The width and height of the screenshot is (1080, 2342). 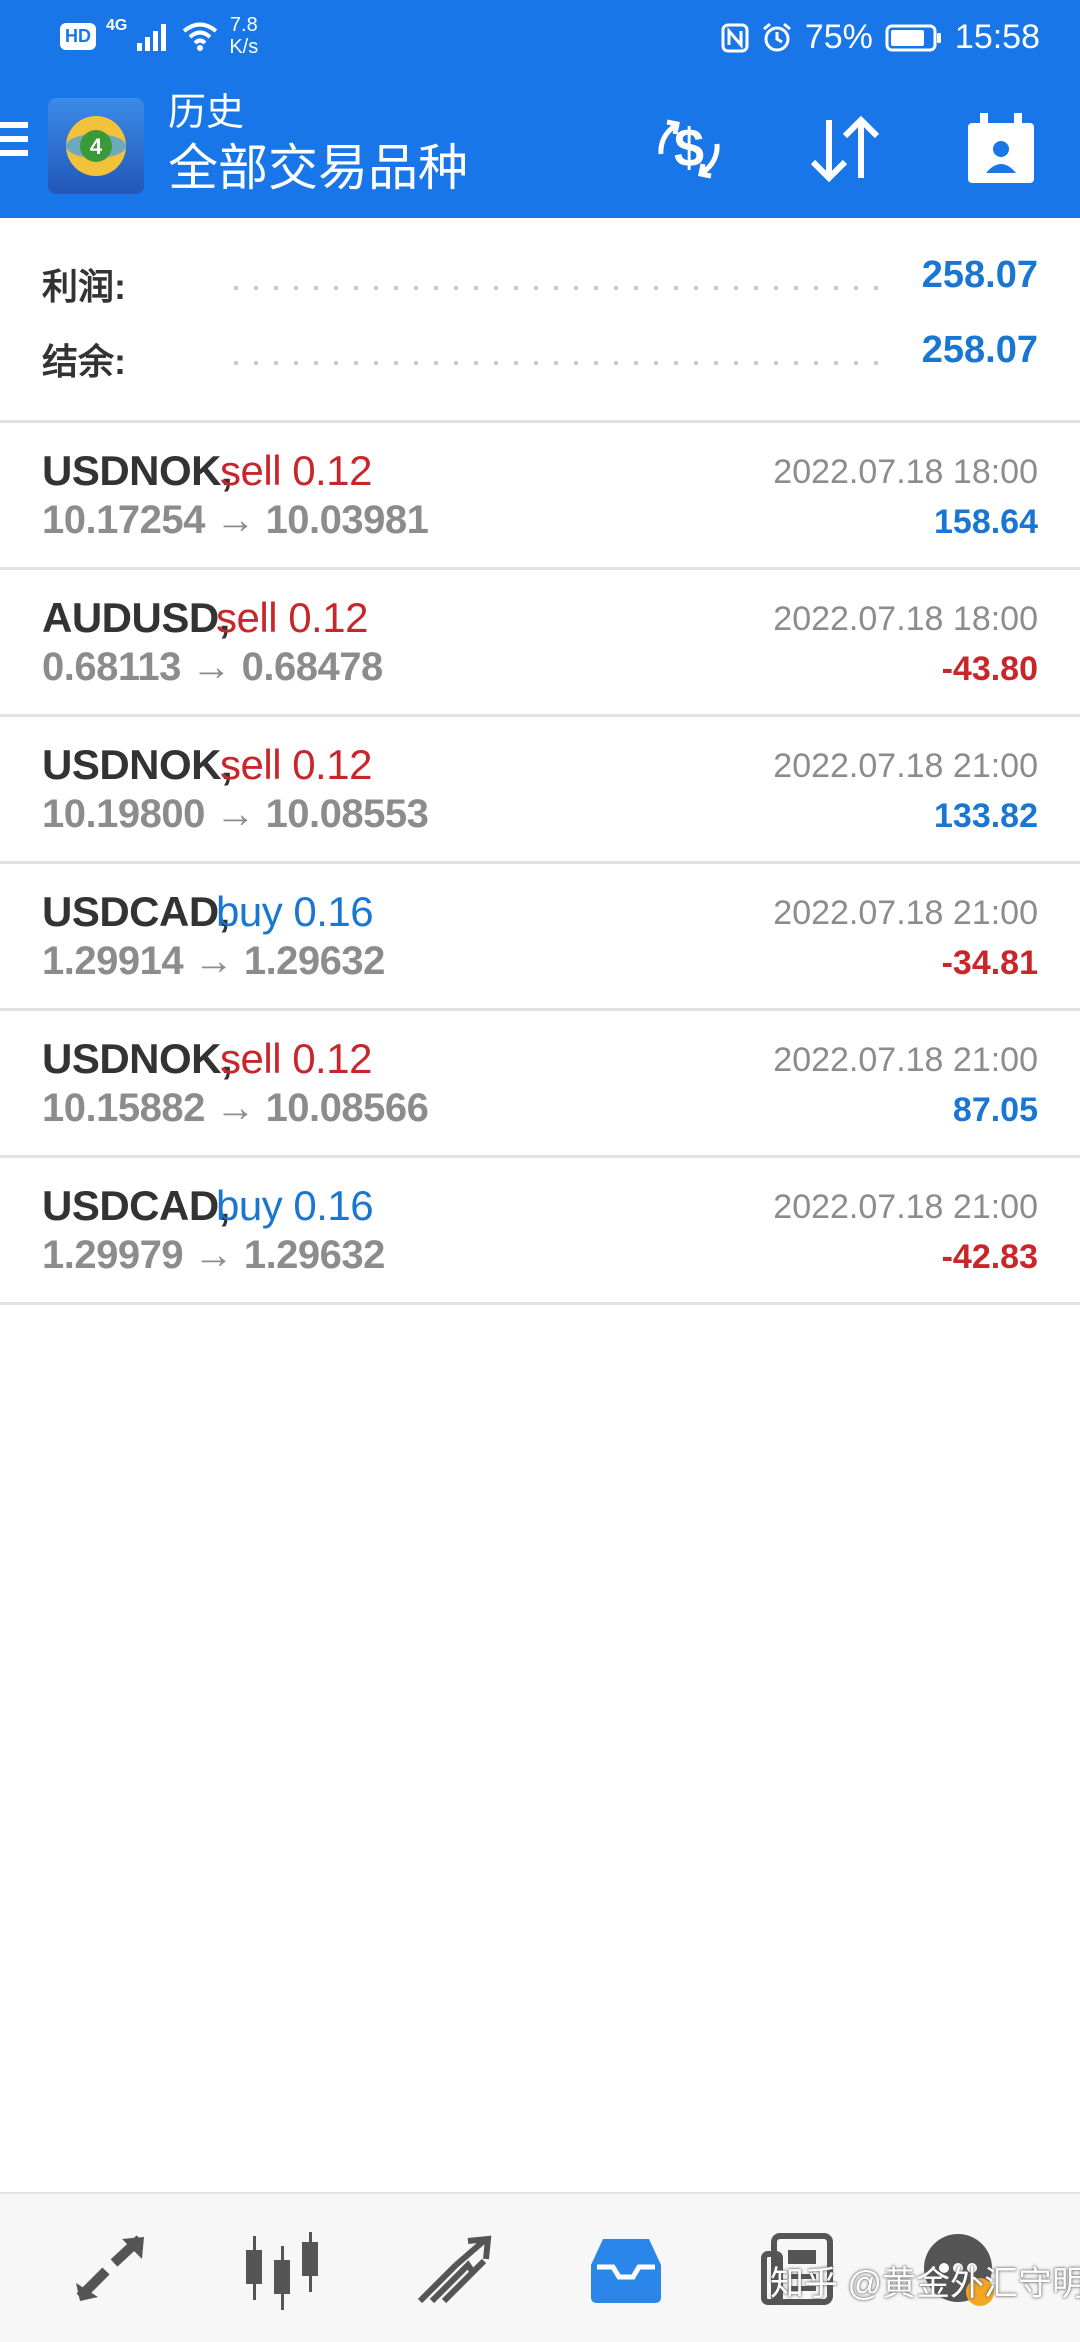 What do you see at coordinates (986, 522) in the screenshot?
I see `trade-profit: 158.64` at bounding box center [986, 522].